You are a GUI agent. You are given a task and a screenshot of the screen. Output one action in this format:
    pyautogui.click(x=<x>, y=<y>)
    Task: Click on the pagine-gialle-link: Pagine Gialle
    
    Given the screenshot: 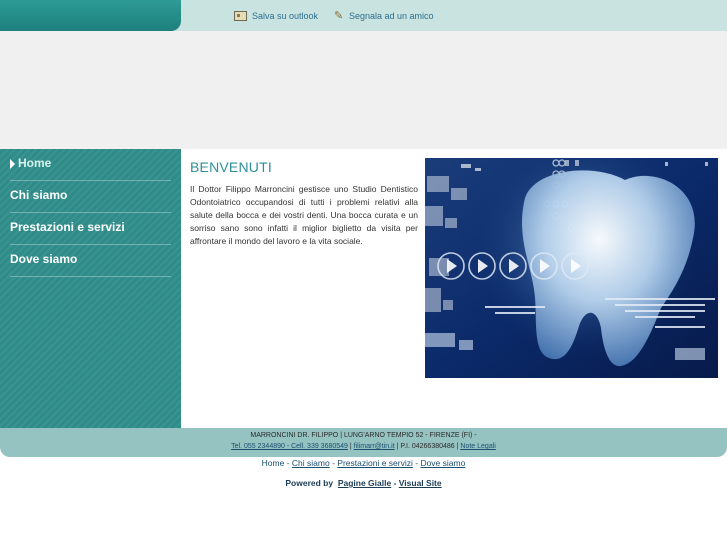 What is the action you would take?
    pyautogui.click(x=364, y=483)
    